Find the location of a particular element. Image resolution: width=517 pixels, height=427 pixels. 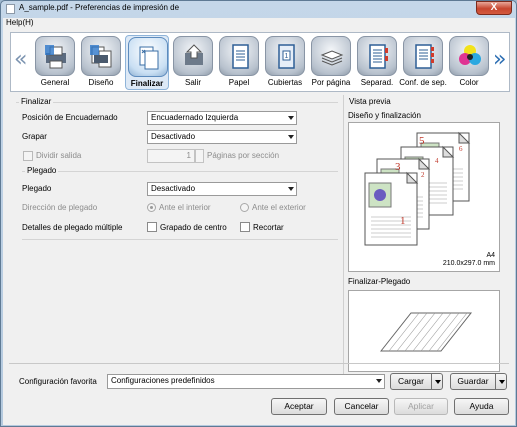

tab-papel: Papel is located at coordinates (239, 62).